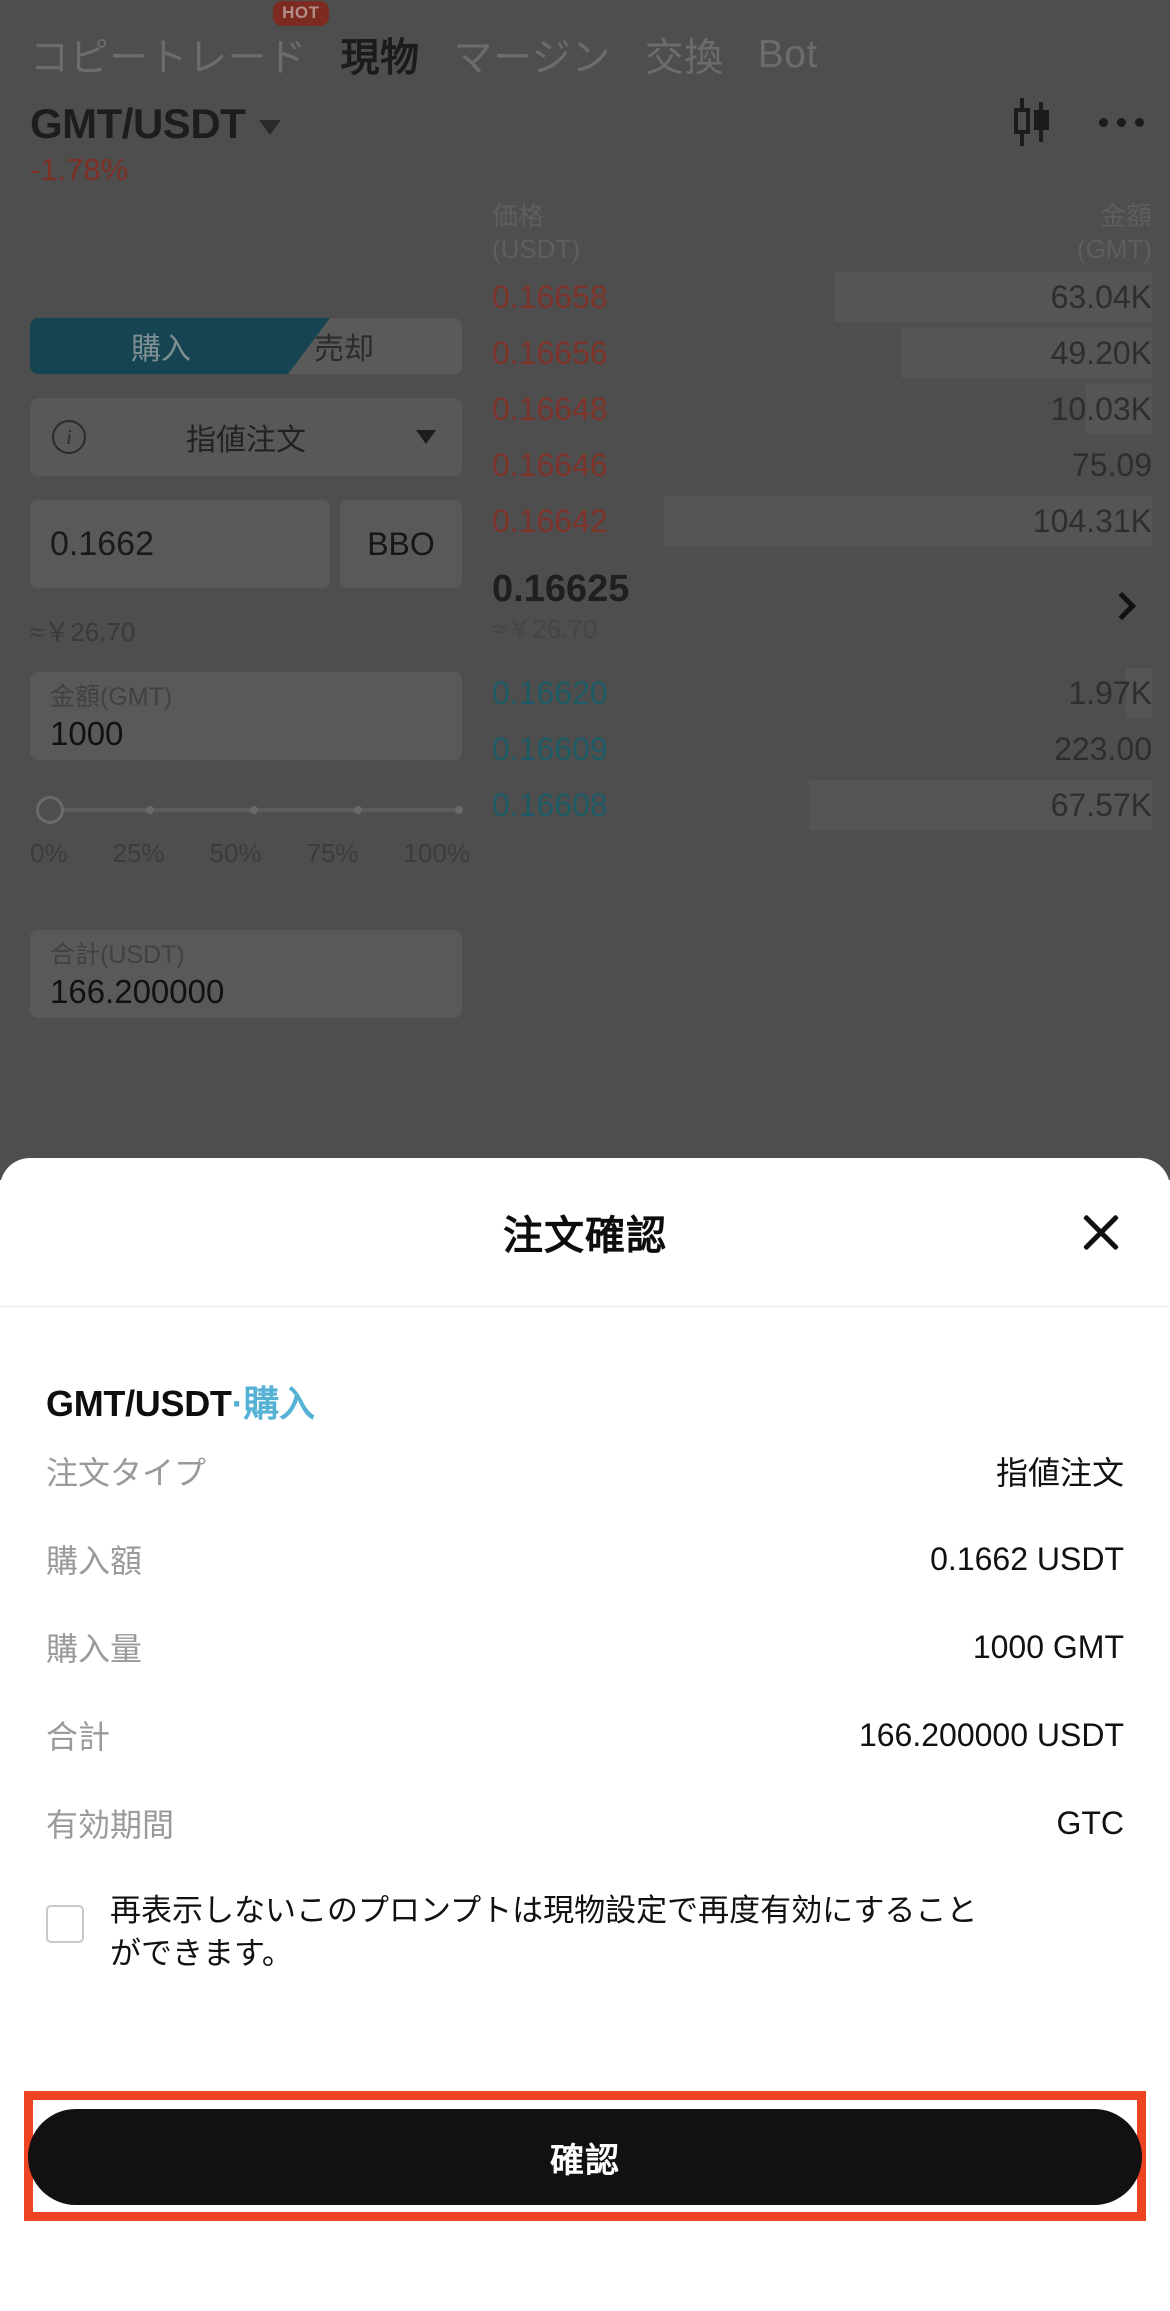  I want to click on detail-key: 合計, so click(78, 1737).